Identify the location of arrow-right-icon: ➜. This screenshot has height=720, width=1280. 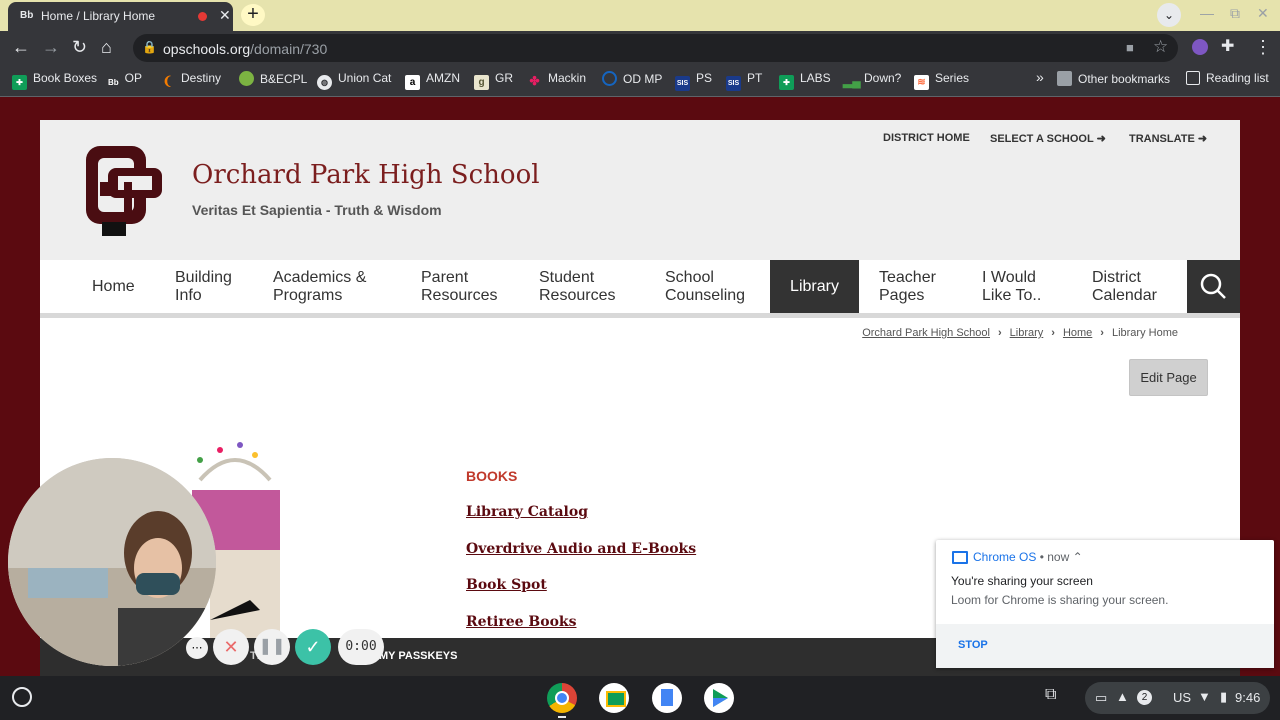
(1101, 139).